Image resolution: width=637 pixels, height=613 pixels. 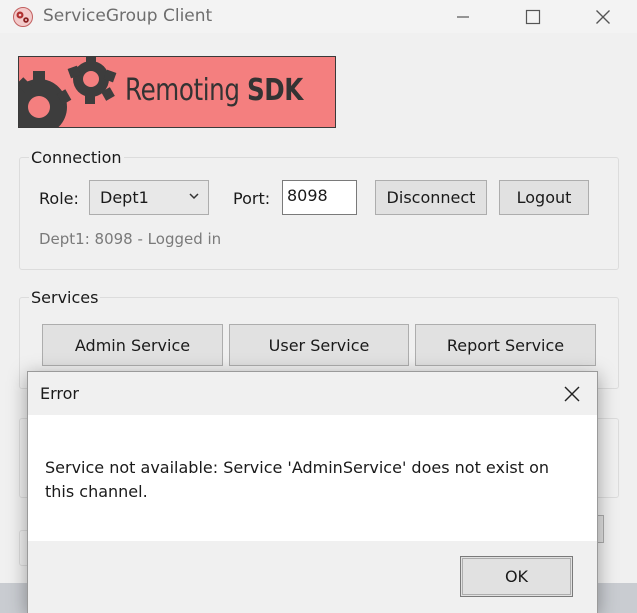 What do you see at coordinates (132, 345) in the screenshot?
I see `admin-service-button: Admin Service` at bounding box center [132, 345].